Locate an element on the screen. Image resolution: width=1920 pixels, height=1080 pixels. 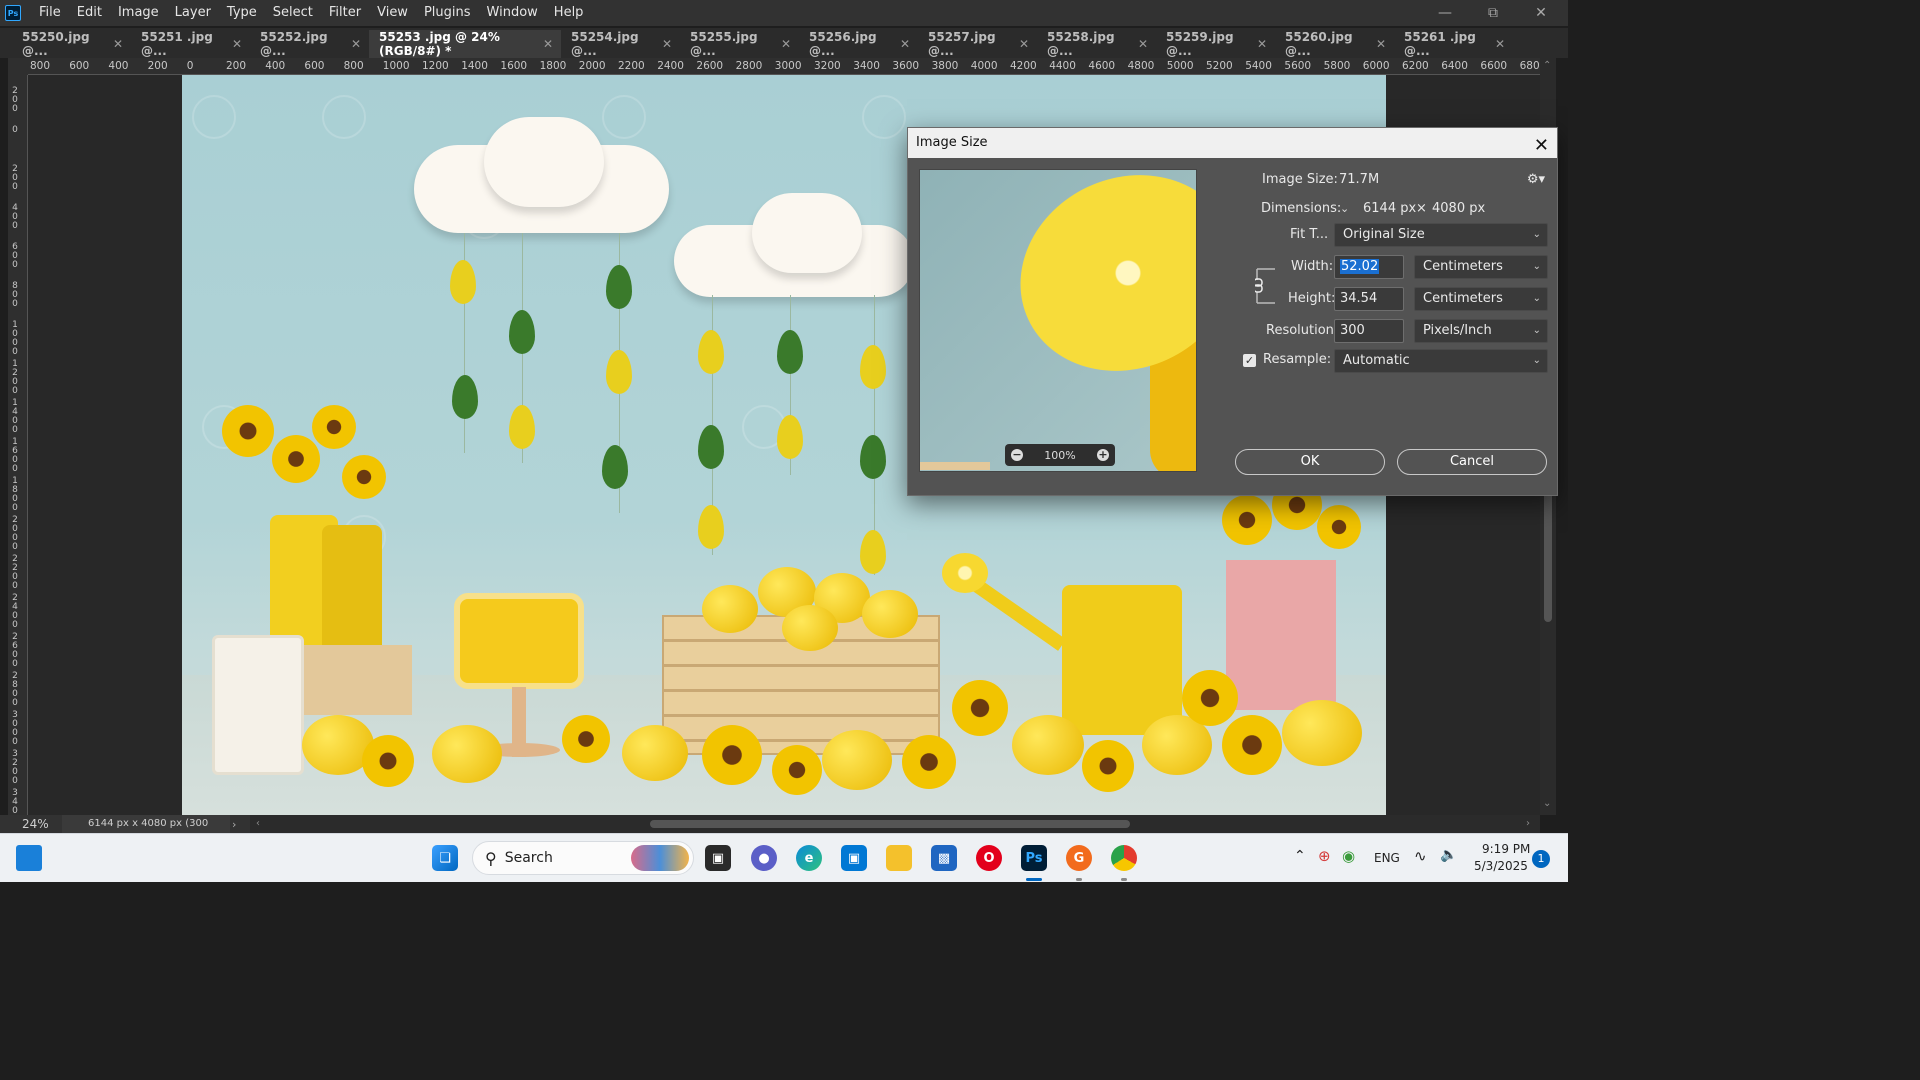
zoom-in-icon: + is located at coordinates (1102, 455).